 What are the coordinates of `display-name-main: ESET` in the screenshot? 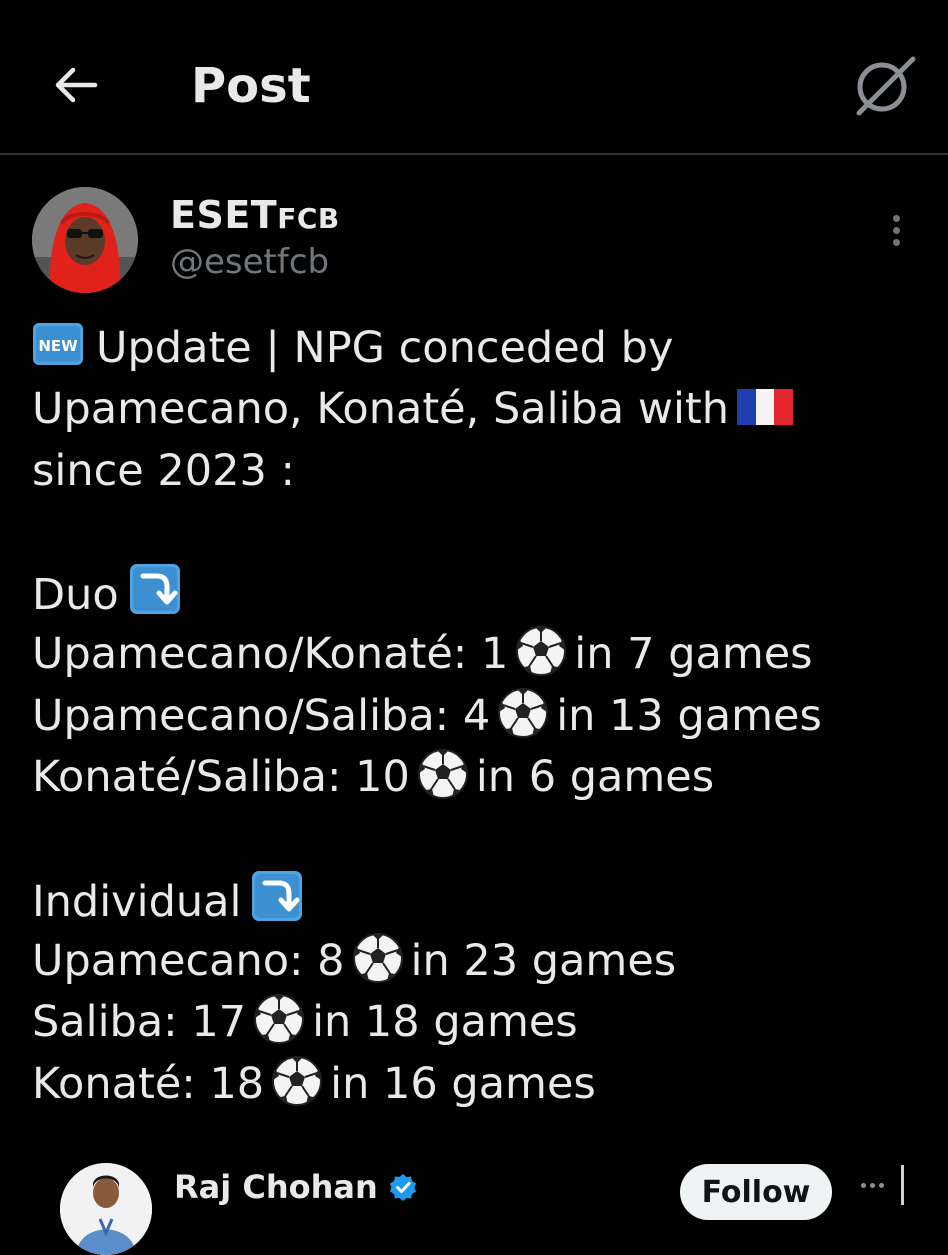 It's located at (224, 215).